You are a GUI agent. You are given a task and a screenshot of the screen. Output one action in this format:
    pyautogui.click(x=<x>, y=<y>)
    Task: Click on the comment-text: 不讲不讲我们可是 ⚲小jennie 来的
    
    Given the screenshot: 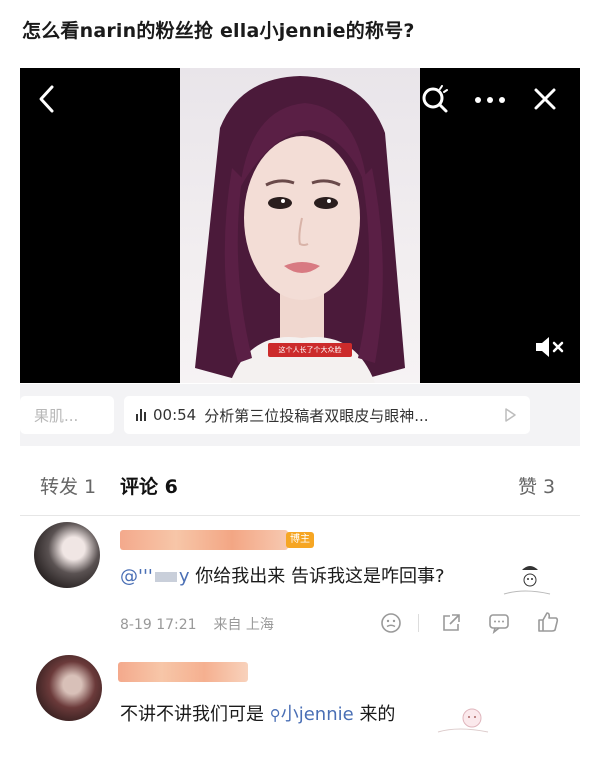 What is the action you would take?
    pyautogui.click(x=258, y=714)
    